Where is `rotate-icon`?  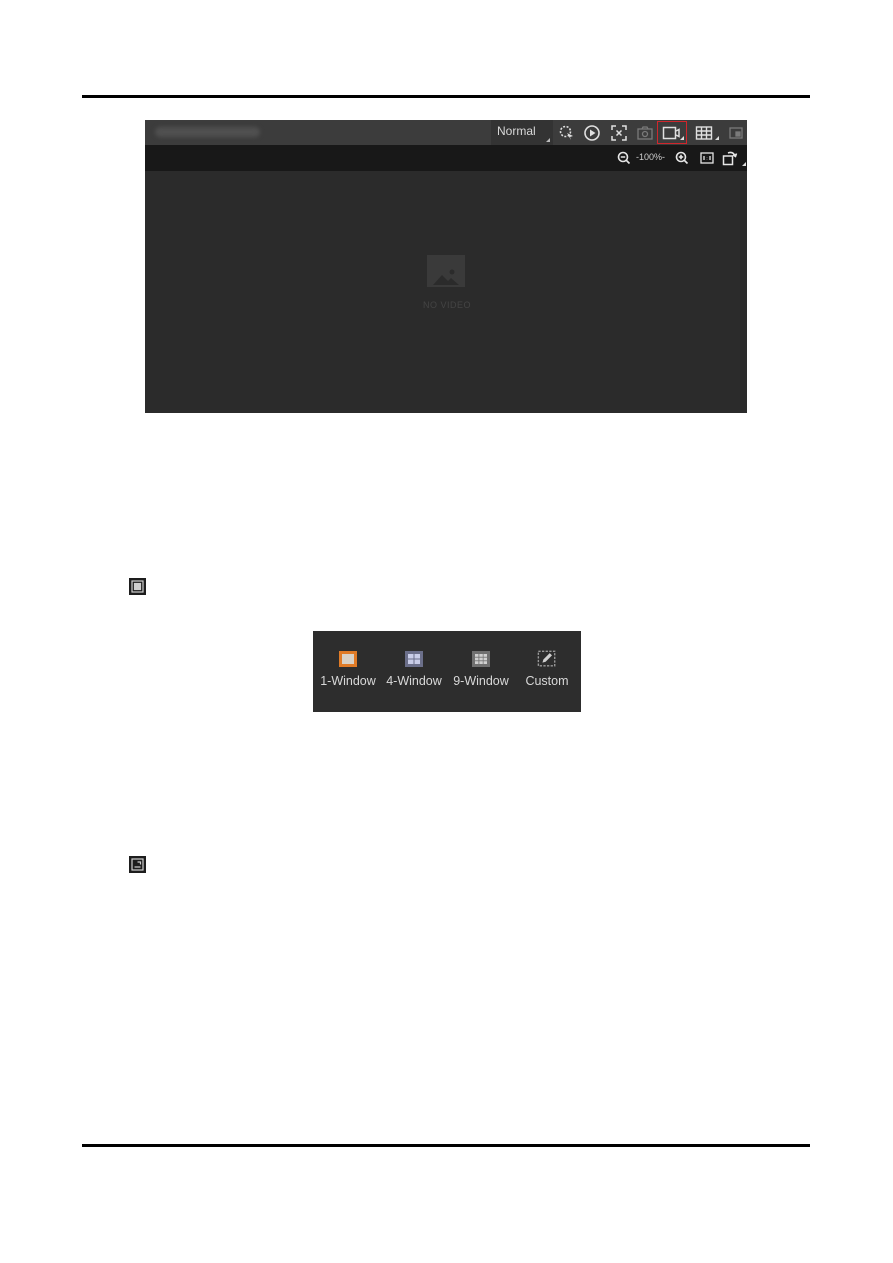
rotate-icon is located at coordinates (734, 158).